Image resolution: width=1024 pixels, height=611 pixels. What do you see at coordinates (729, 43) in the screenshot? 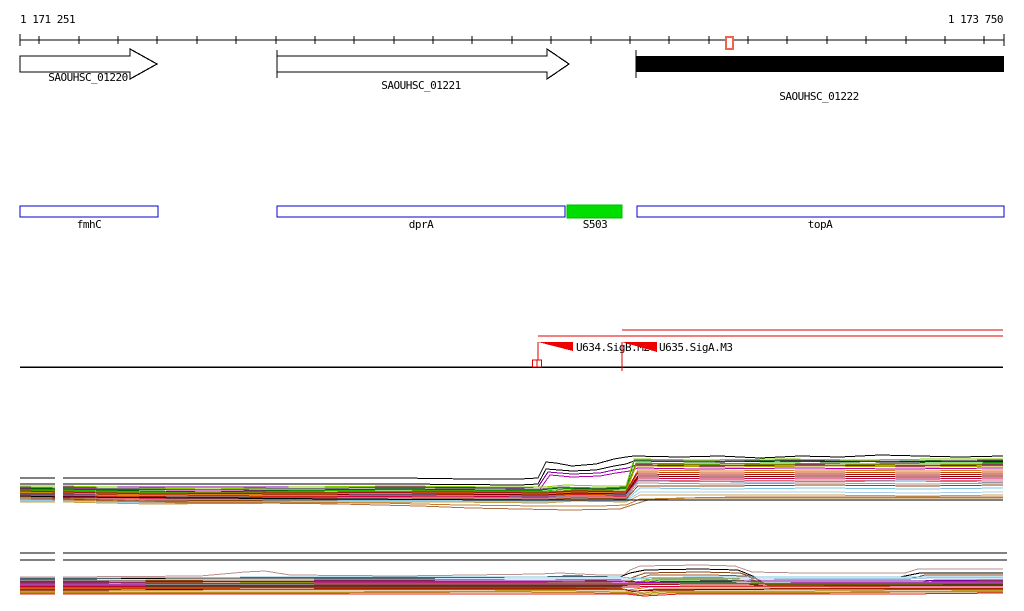
I see `ruler-position-marker` at bounding box center [729, 43].